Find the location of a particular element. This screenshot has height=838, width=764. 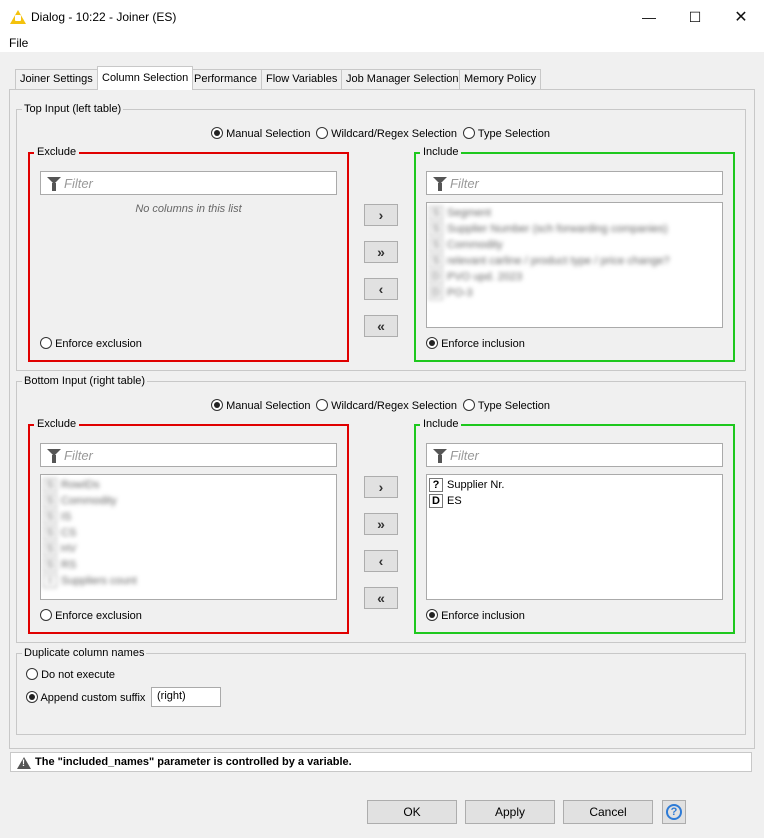

top-enforce-inclusion: Enforce inclusion is located at coordinates (475, 343).